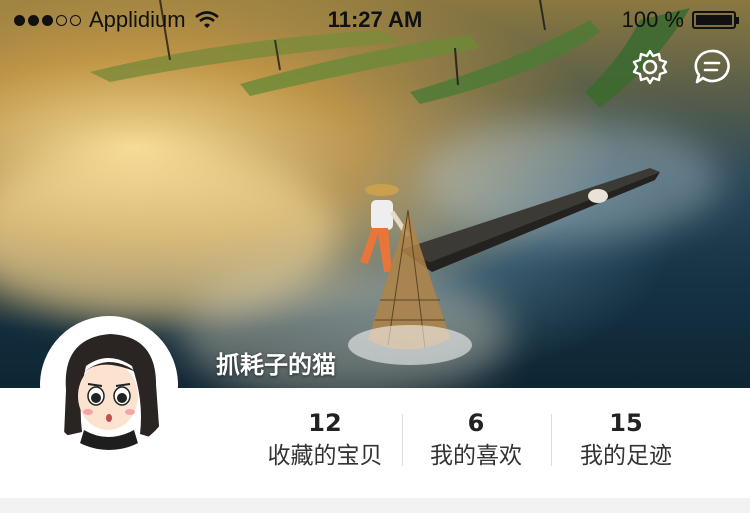 The height and width of the screenshot is (513, 750). What do you see at coordinates (375, 20) in the screenshot?
I see `status-bar: Applidium 11:27 AM 100 %` at bounding box center [375, 20].